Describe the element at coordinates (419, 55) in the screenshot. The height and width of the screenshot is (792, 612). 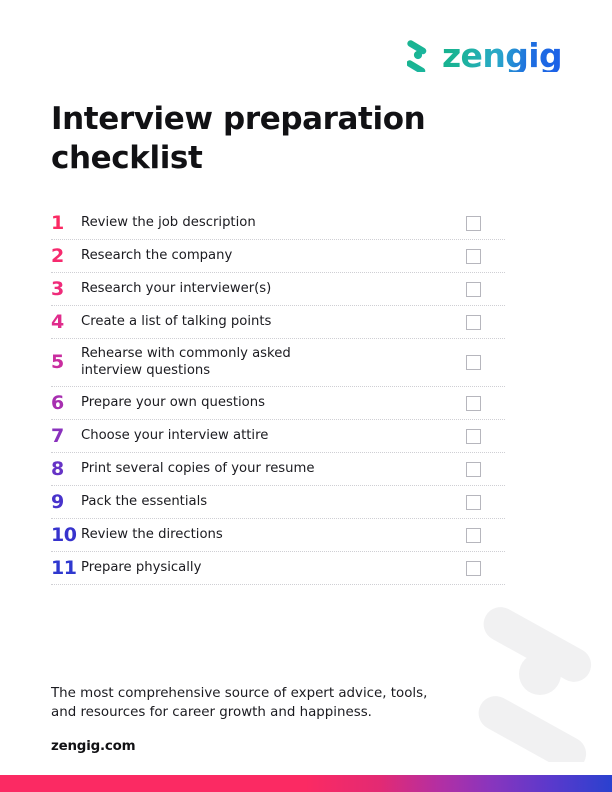
I see `zengig-z-mark-icon` at that location.